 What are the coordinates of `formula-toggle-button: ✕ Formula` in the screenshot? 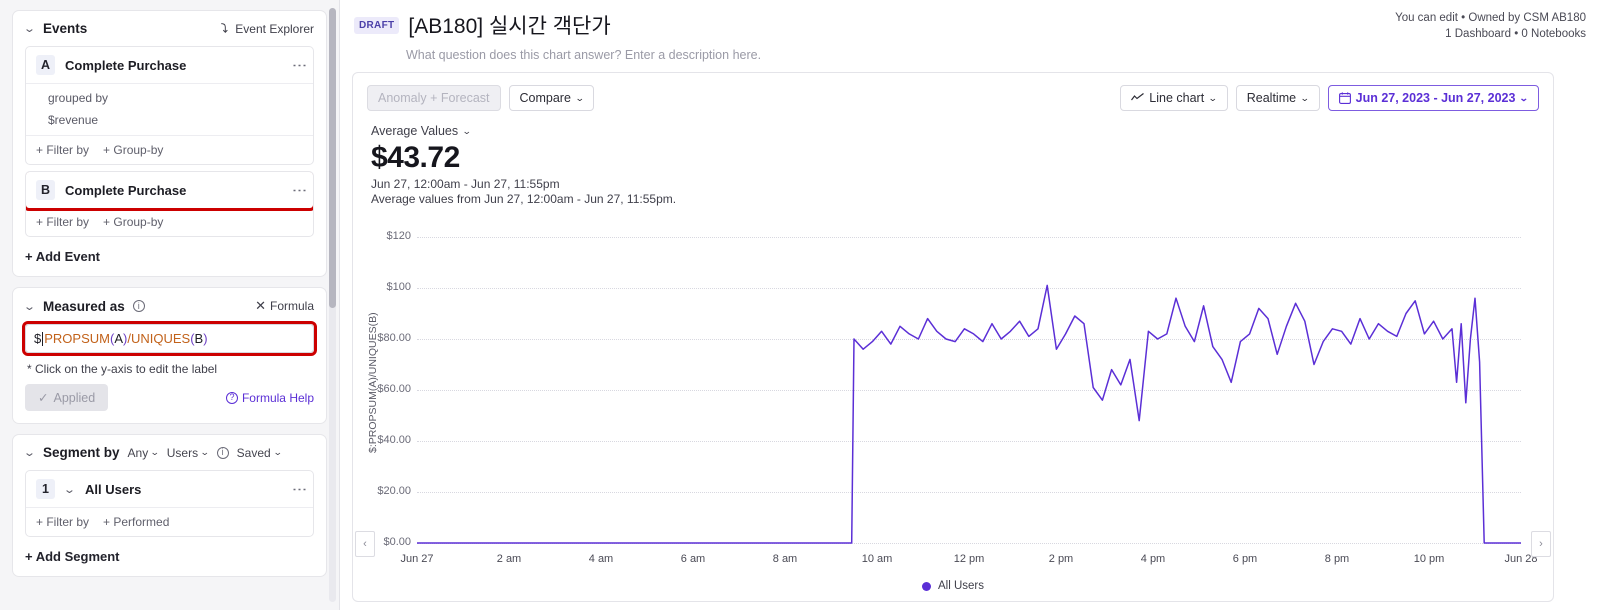 It's located at (284, 306).